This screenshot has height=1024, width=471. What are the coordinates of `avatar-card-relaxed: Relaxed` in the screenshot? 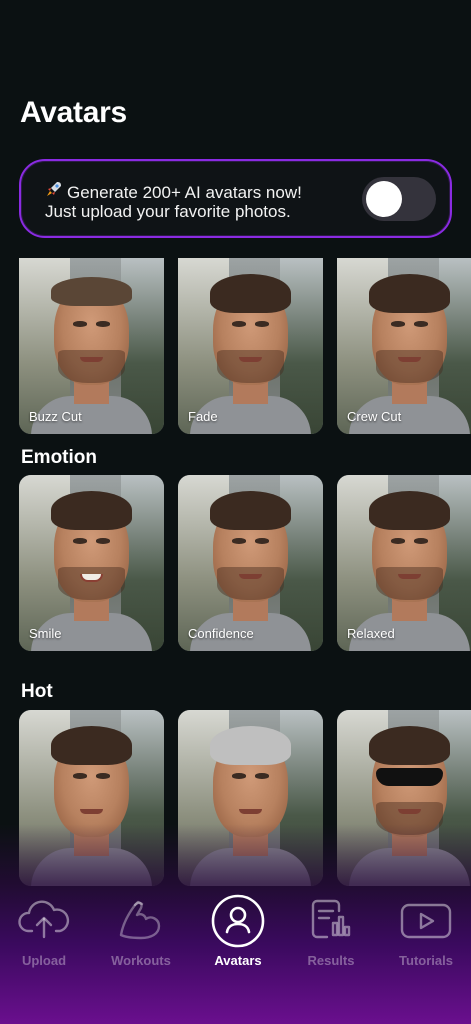 It's located at (404, 563).